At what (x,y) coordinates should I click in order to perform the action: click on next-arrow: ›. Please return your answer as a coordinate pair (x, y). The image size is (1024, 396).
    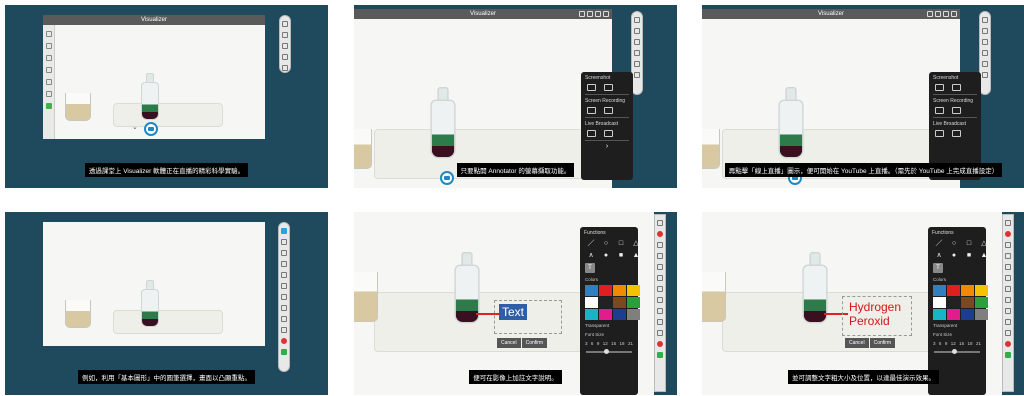
    Looking at the image, I should click on (607, 146).